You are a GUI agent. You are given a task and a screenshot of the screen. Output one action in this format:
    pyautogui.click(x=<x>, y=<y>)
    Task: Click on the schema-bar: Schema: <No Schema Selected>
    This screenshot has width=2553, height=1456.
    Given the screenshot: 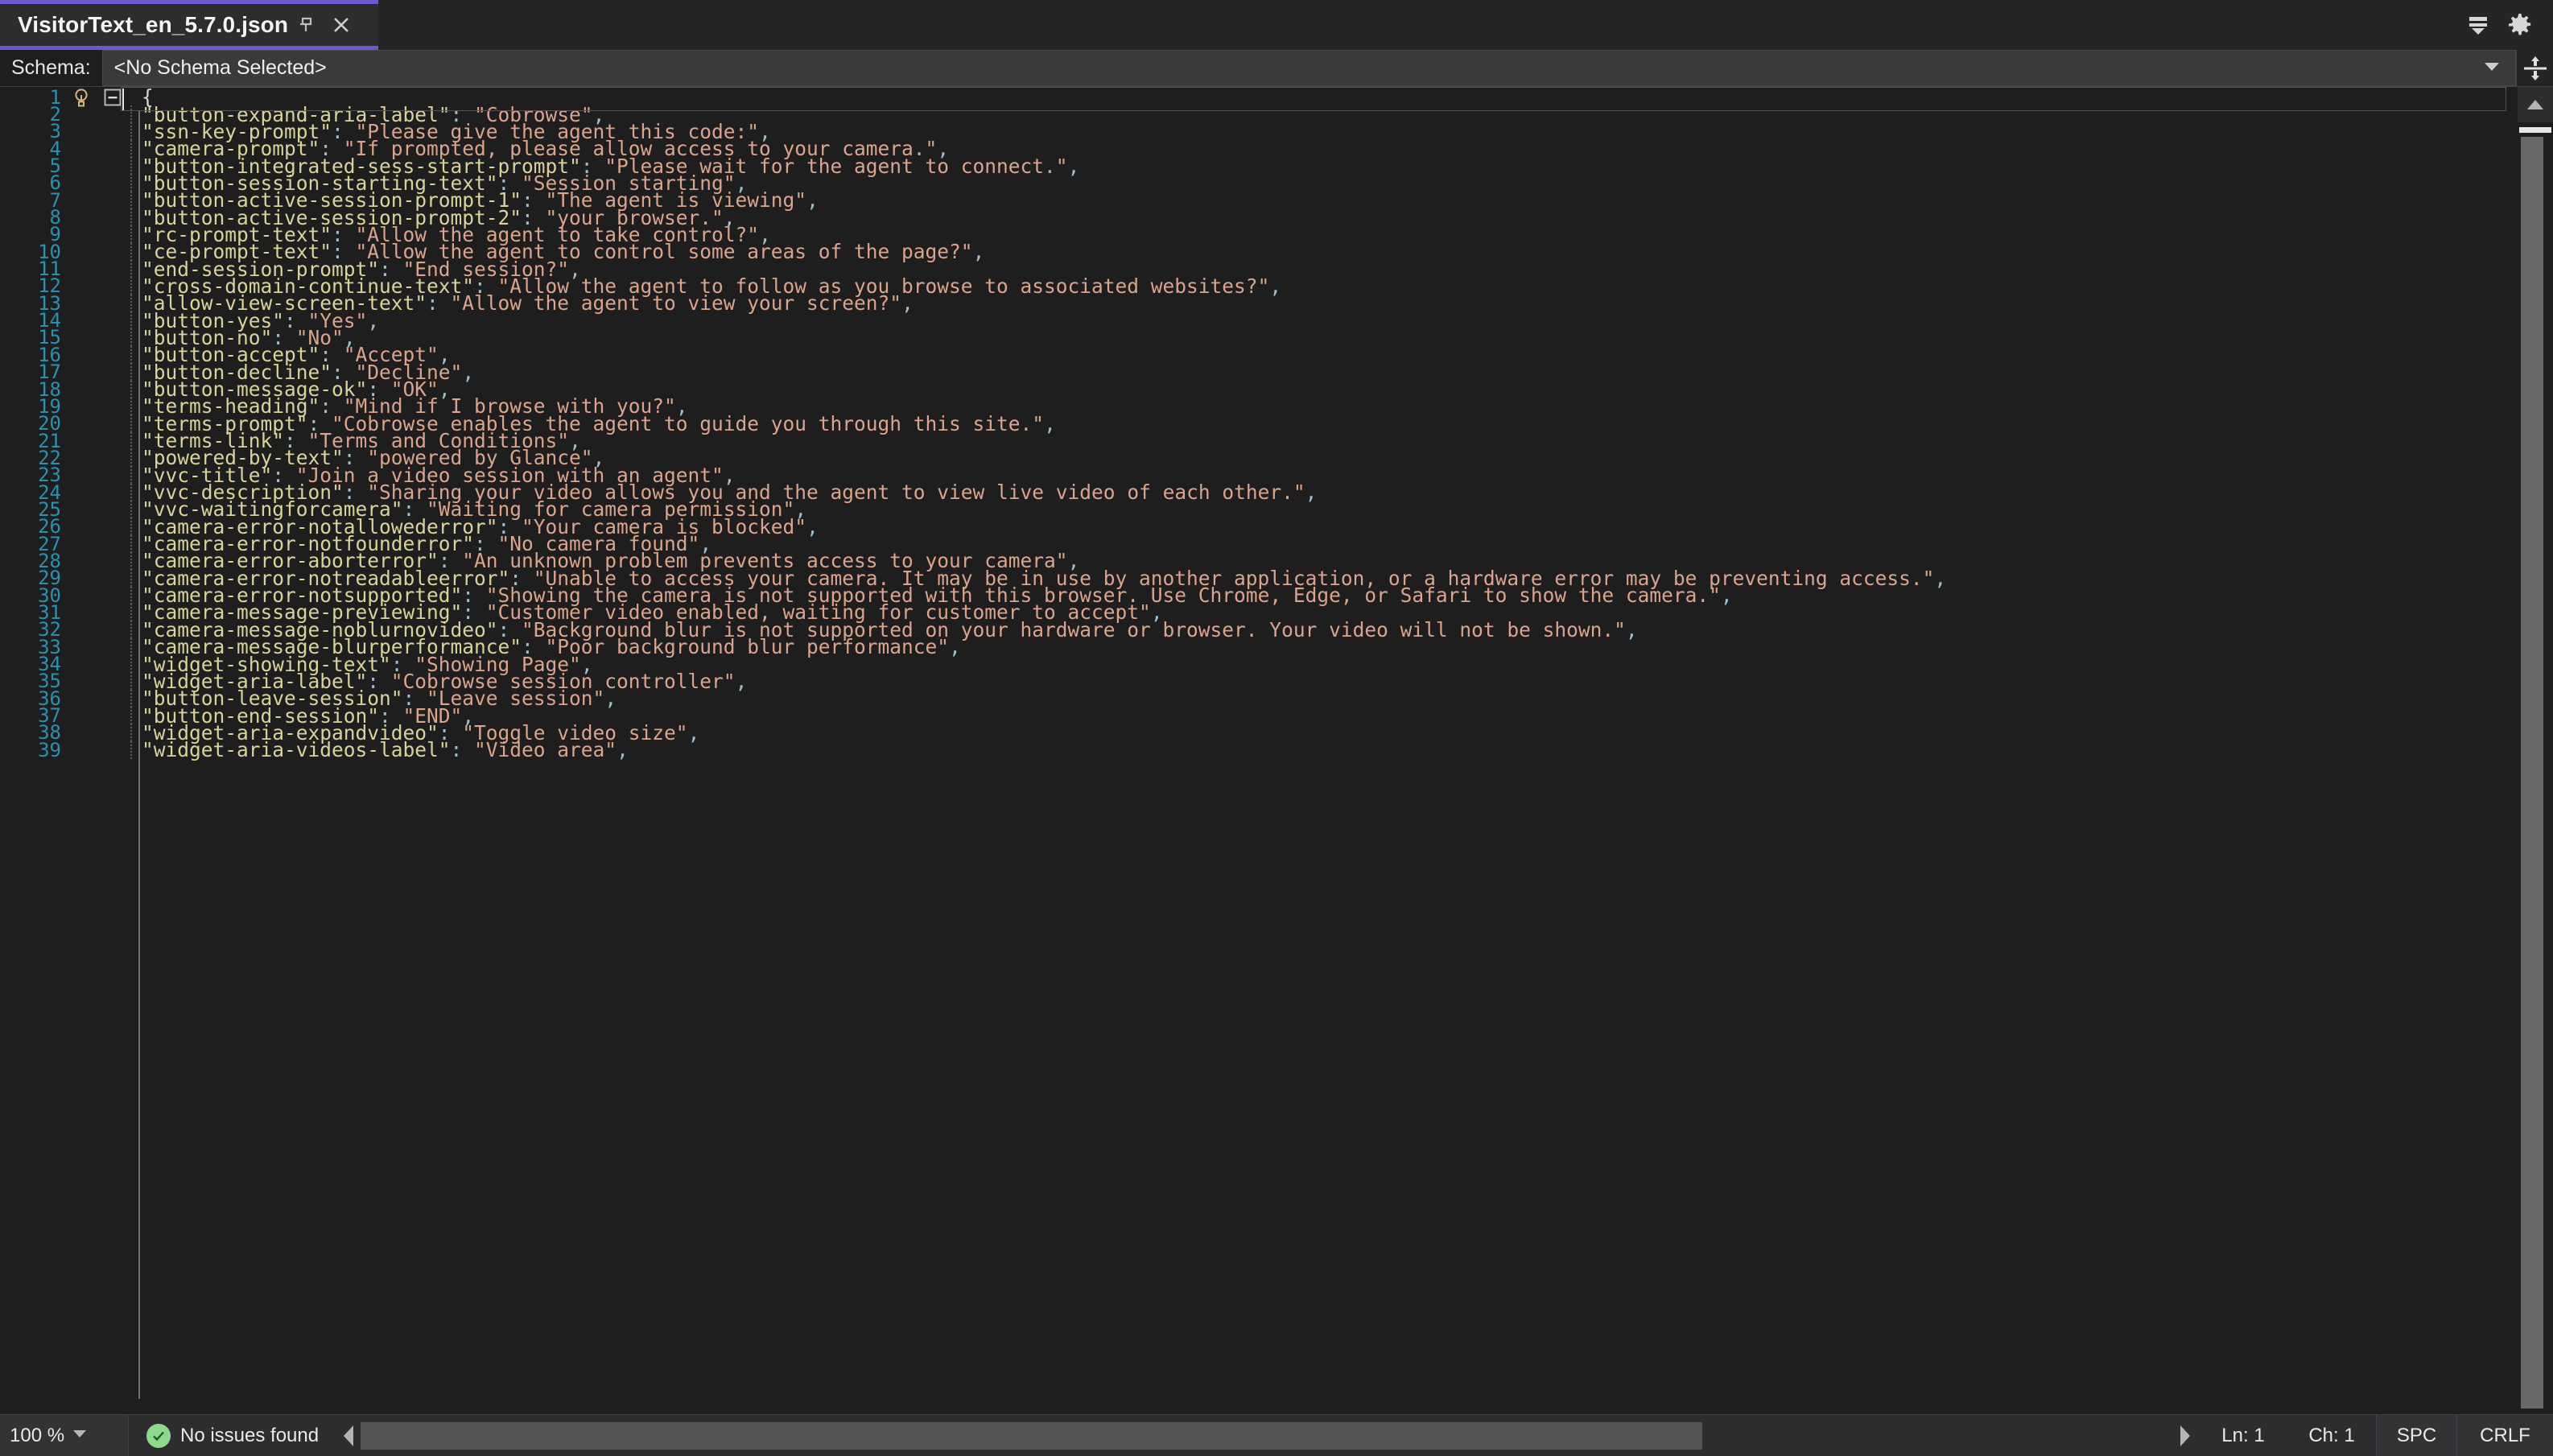 What is the action you would take?
    pyautogui.click(x=1276, y=68)
    